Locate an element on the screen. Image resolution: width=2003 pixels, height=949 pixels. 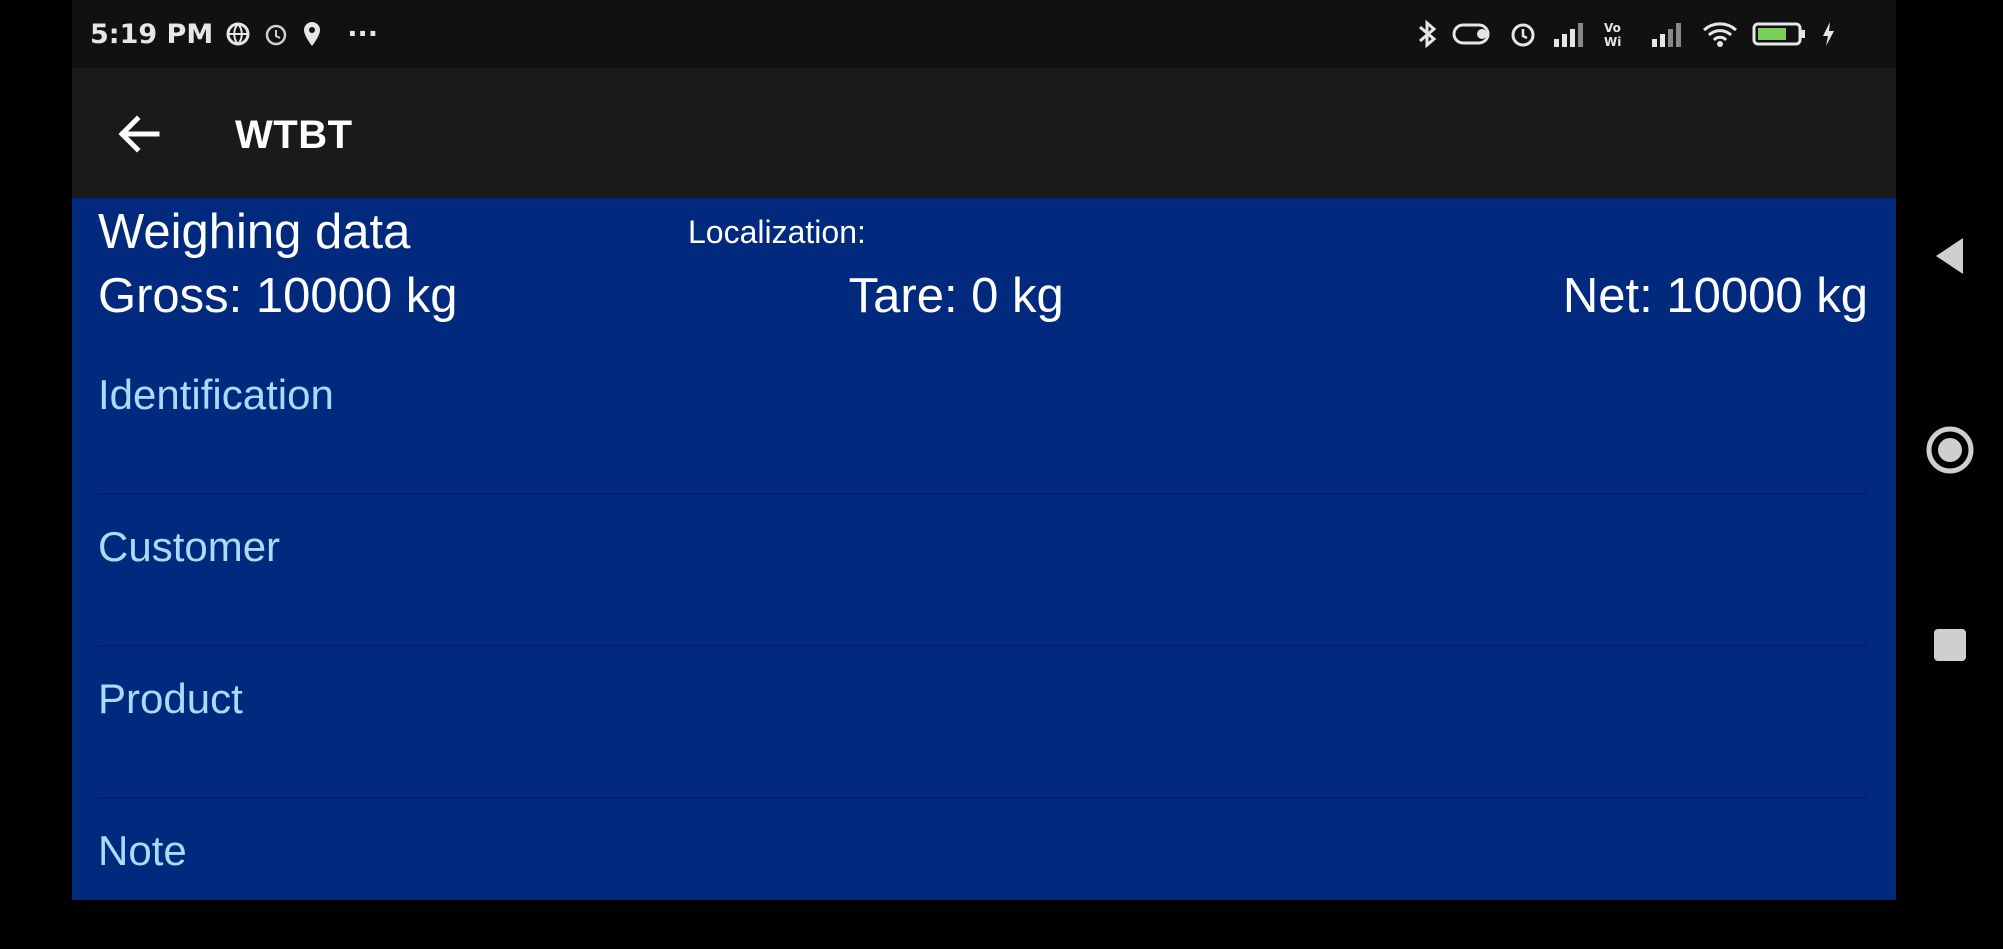
app-bar: WTBT is located at coordinates (984, 133).